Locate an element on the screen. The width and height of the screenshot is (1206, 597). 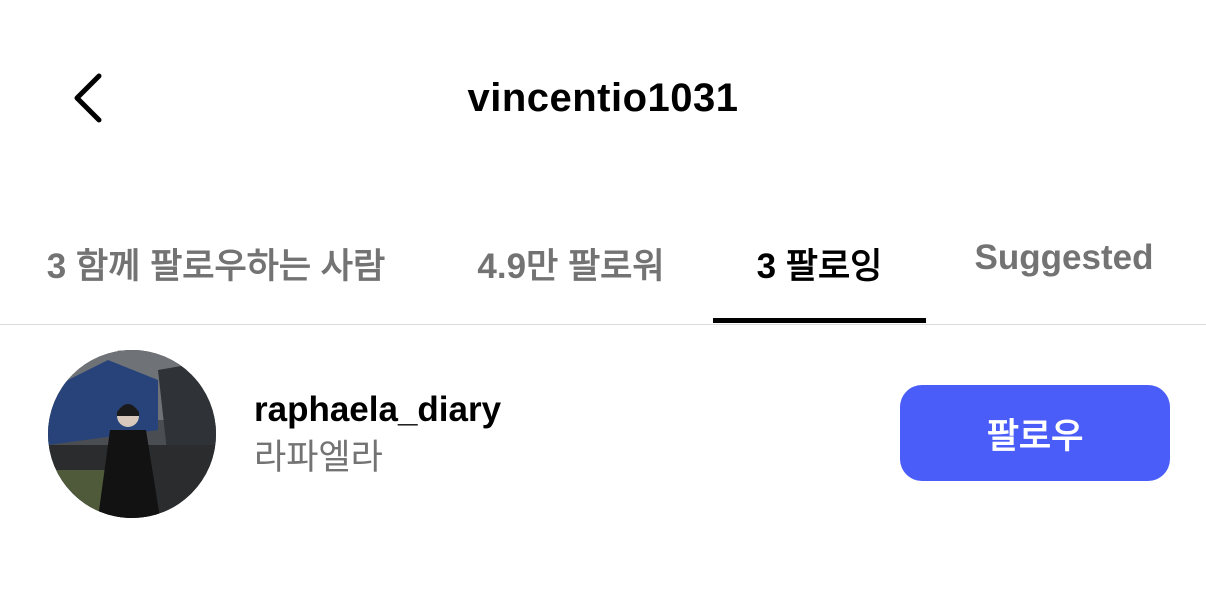
username: raphaela_diary is located at coordinates (377, 410).